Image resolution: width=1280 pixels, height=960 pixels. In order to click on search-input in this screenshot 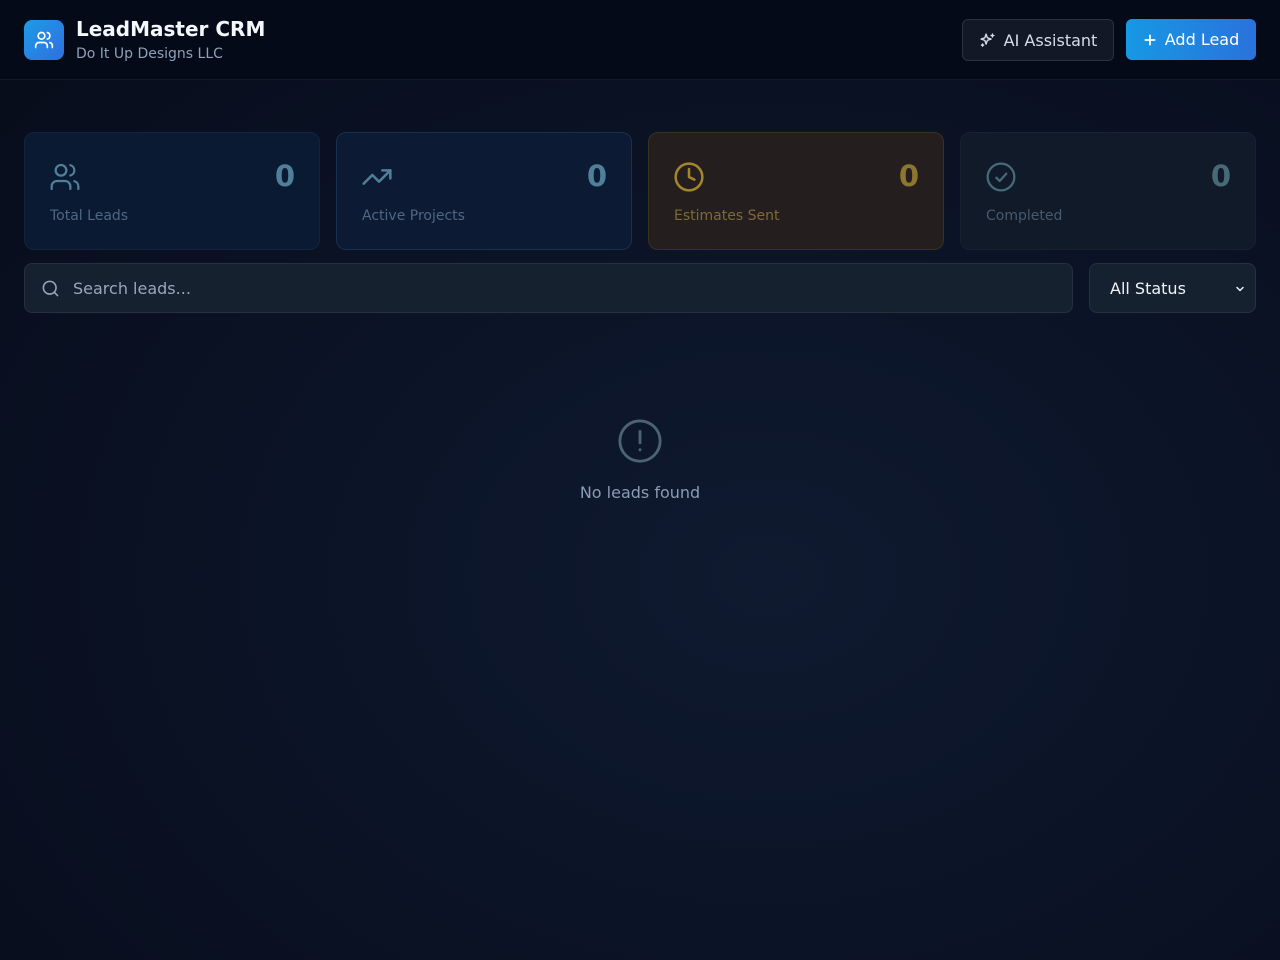, I will do `click(568, 288)`.